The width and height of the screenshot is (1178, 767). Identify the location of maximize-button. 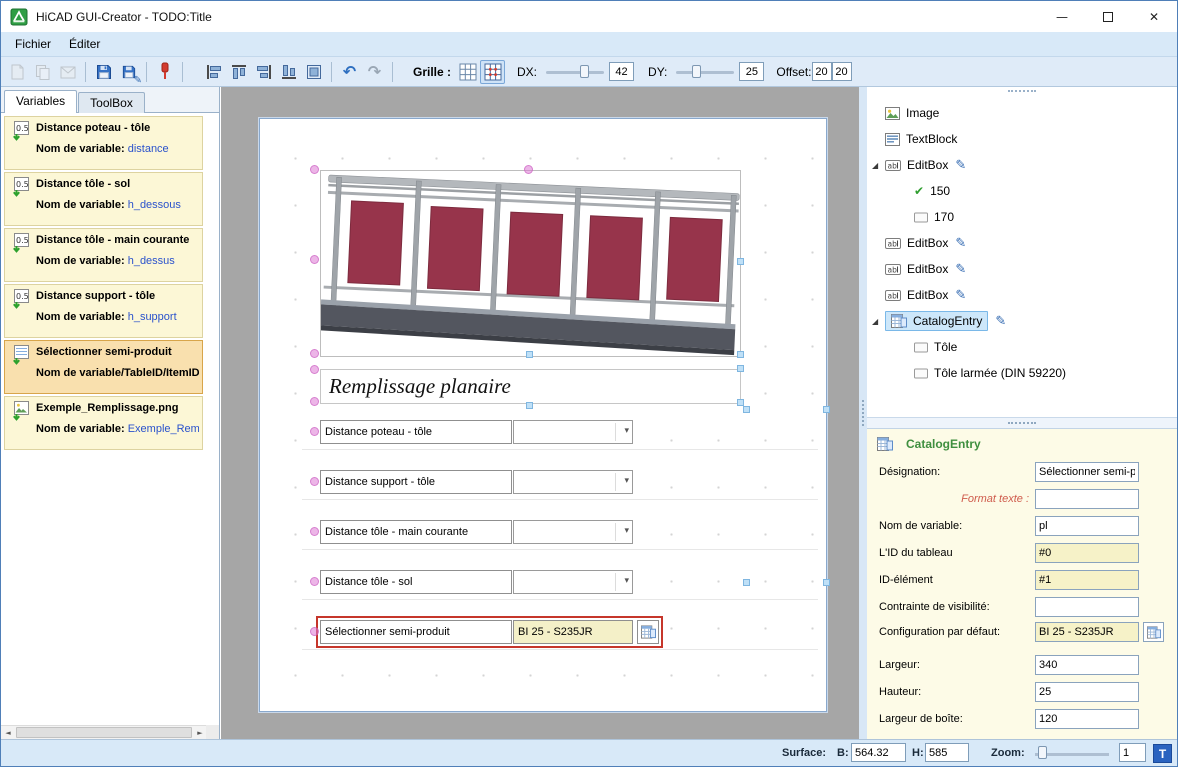
(1108, 16).